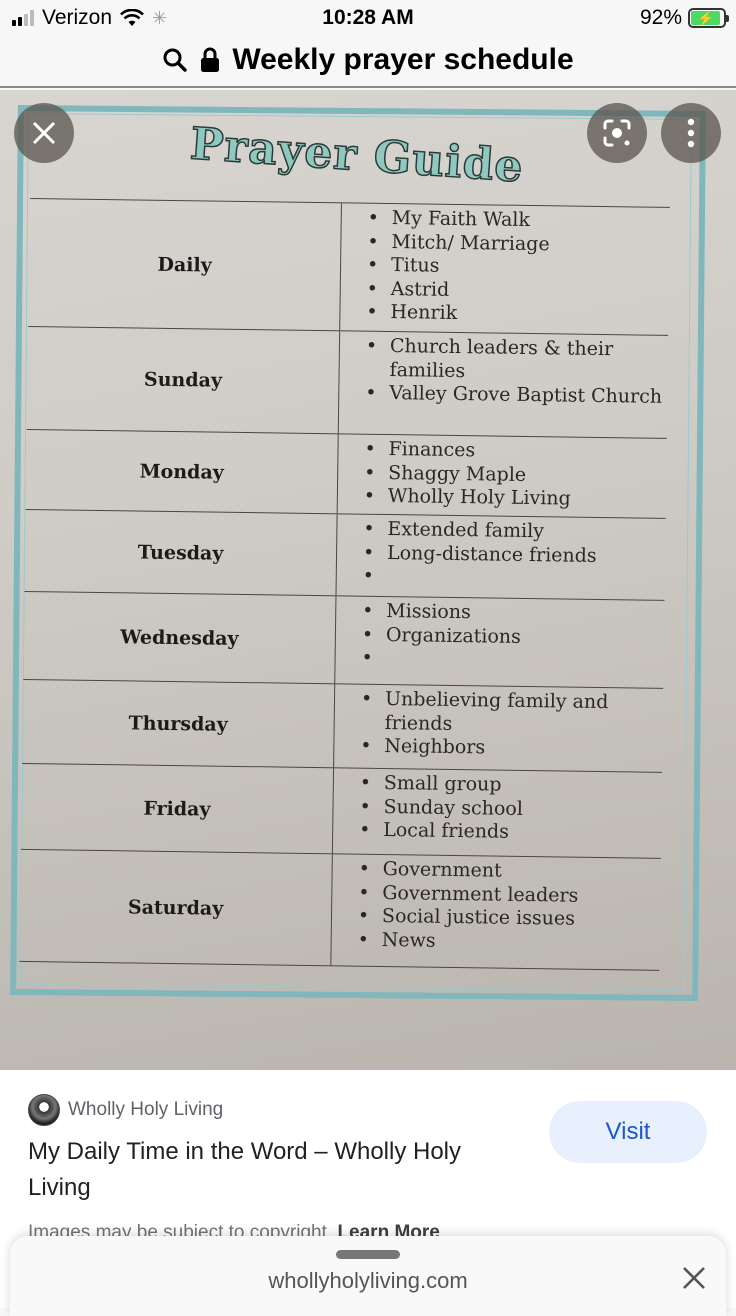 The image size is (736, 1316). I want to click on prayer-item: Neighbors, so click(511, 749).